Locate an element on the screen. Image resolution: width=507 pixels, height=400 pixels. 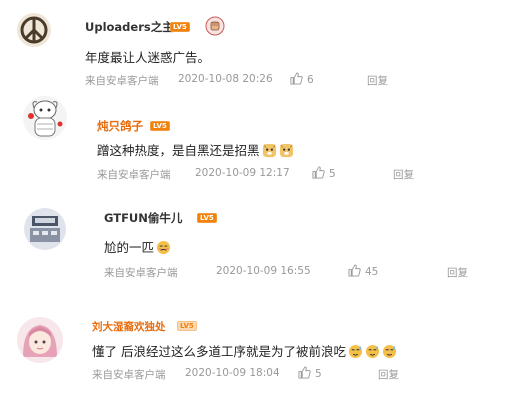
comment-text: 蹭这种热度，是自黑还是招黑 is located at coordinates (195, 149).